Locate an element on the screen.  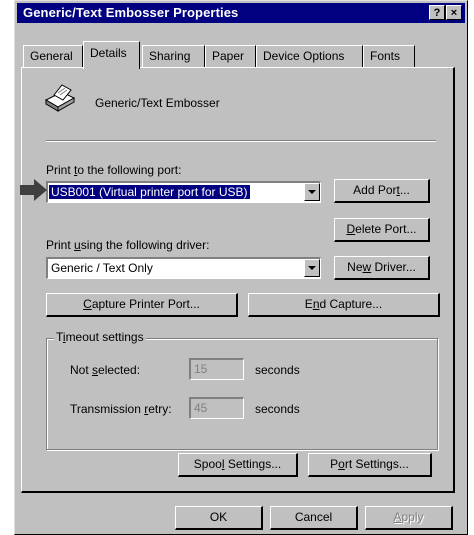
timeout-settings-label: Timeout settings is located at coordinates (100, 337).